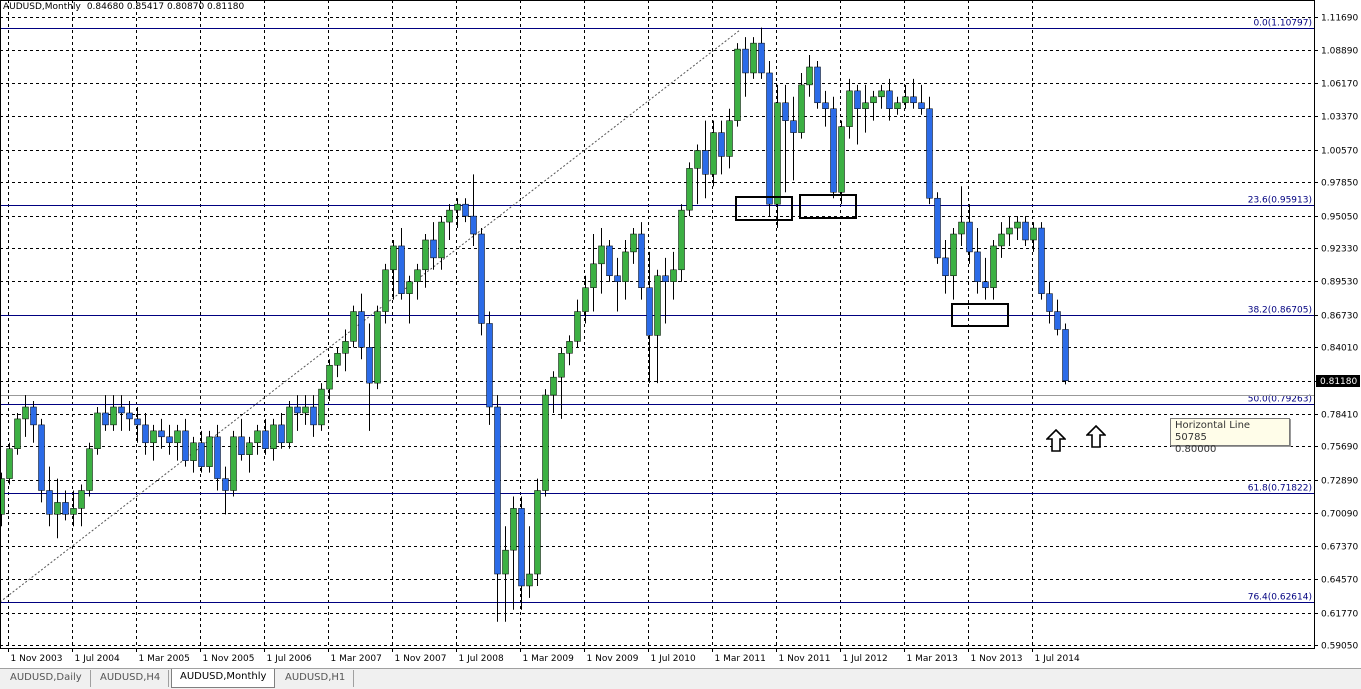 The image size is (1361, 689). What do you see at coordinates (131, 678) in the screenshot?
I see `tab-audusd-h4: AUDUSD,H4` at bounding box center [131, 678].